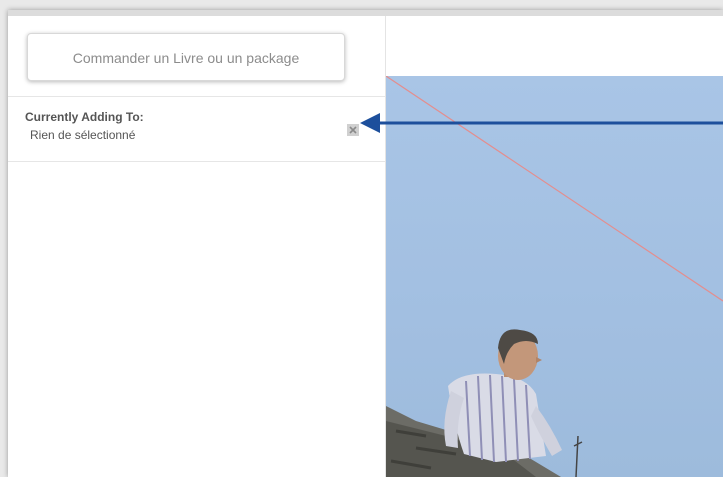 This screenshot has height=477, width=723. Describe the element at coordinates (353, 130) in the screenshot. I see `close-icon` at that location.